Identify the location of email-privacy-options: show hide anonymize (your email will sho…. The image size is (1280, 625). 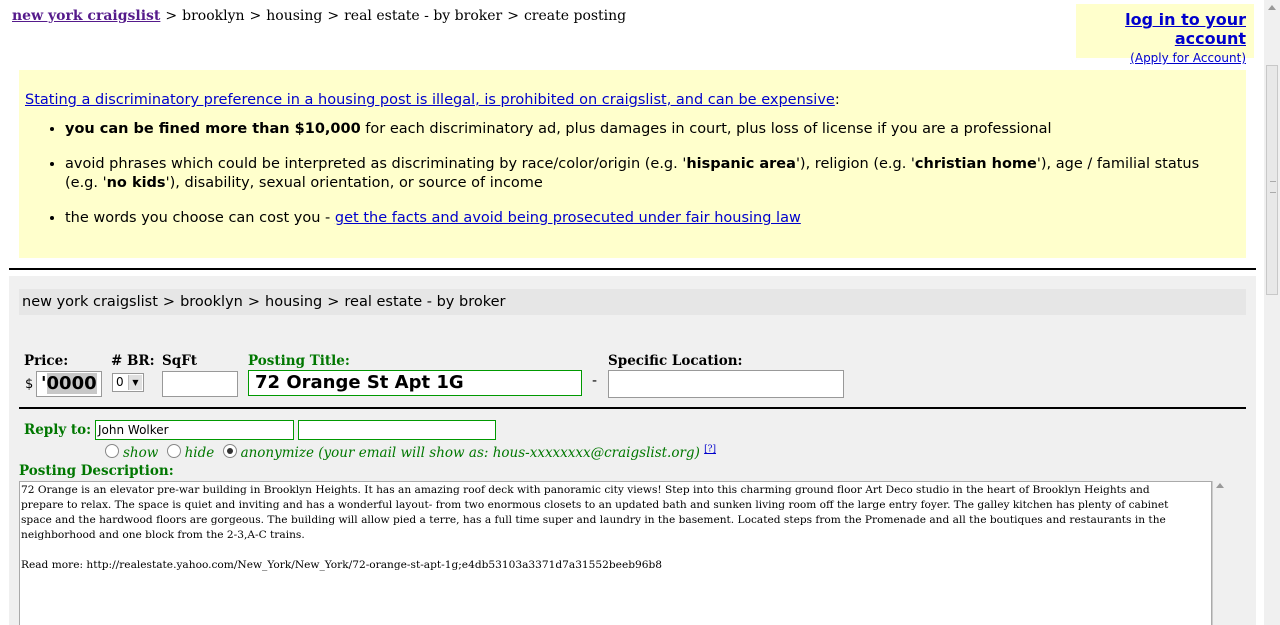
(408, 452).